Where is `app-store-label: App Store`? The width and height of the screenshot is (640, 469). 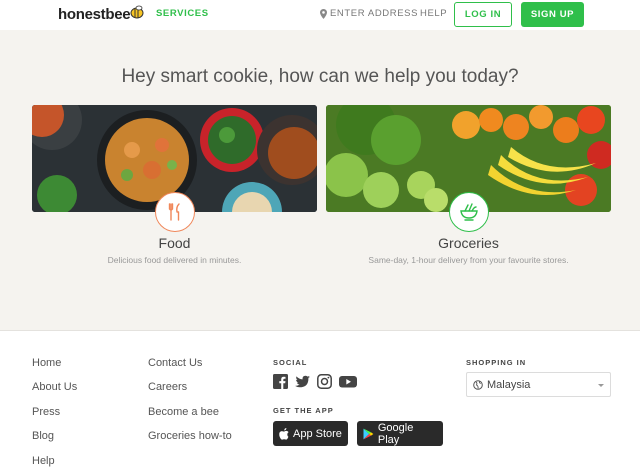 app-store-label: App Store is located at coordinates (317, 433).